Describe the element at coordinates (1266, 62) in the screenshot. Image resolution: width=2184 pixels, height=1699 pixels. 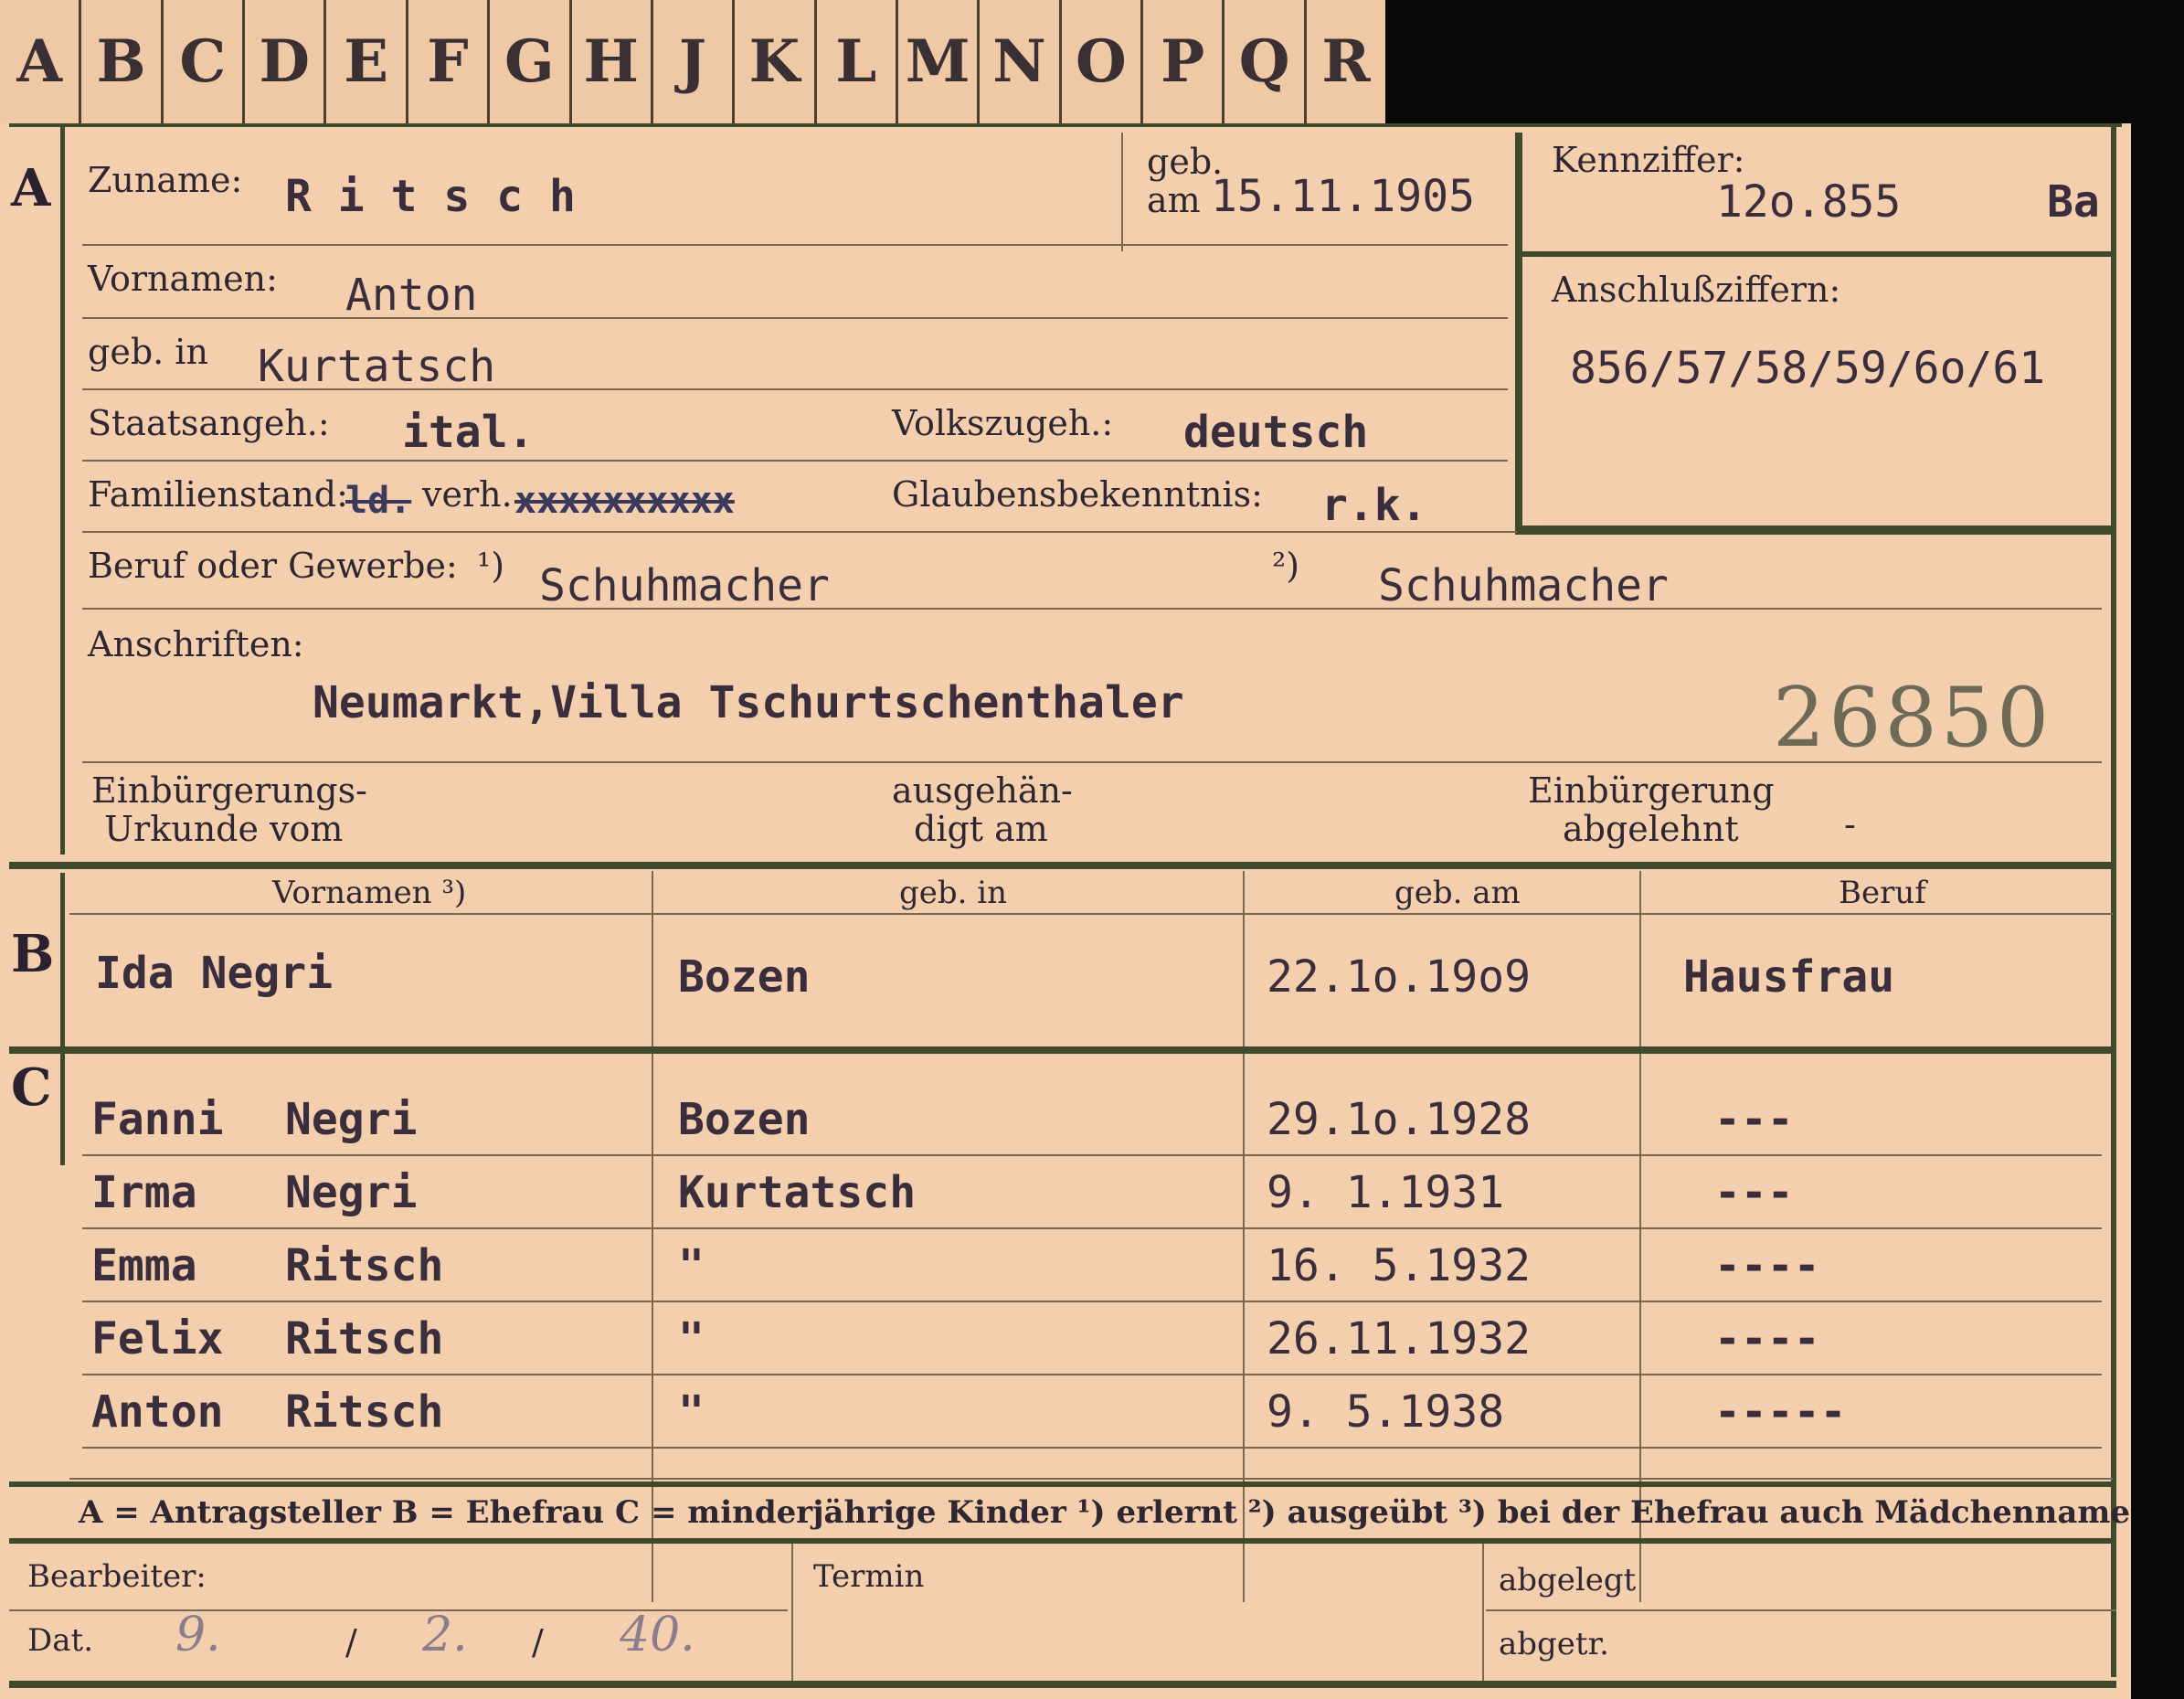
I see `index-tab: Q` at that location.